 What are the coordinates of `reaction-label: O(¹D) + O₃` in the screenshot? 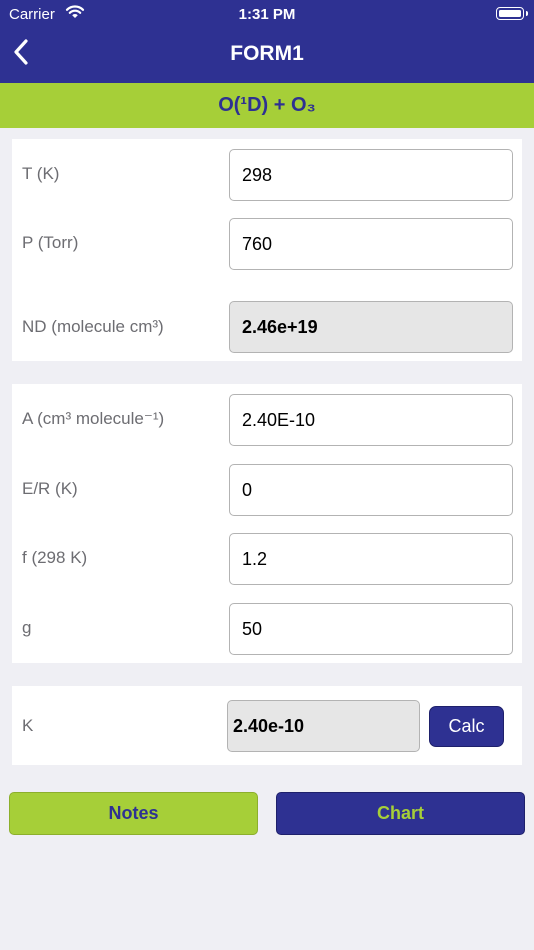 It's located at (267, 105).